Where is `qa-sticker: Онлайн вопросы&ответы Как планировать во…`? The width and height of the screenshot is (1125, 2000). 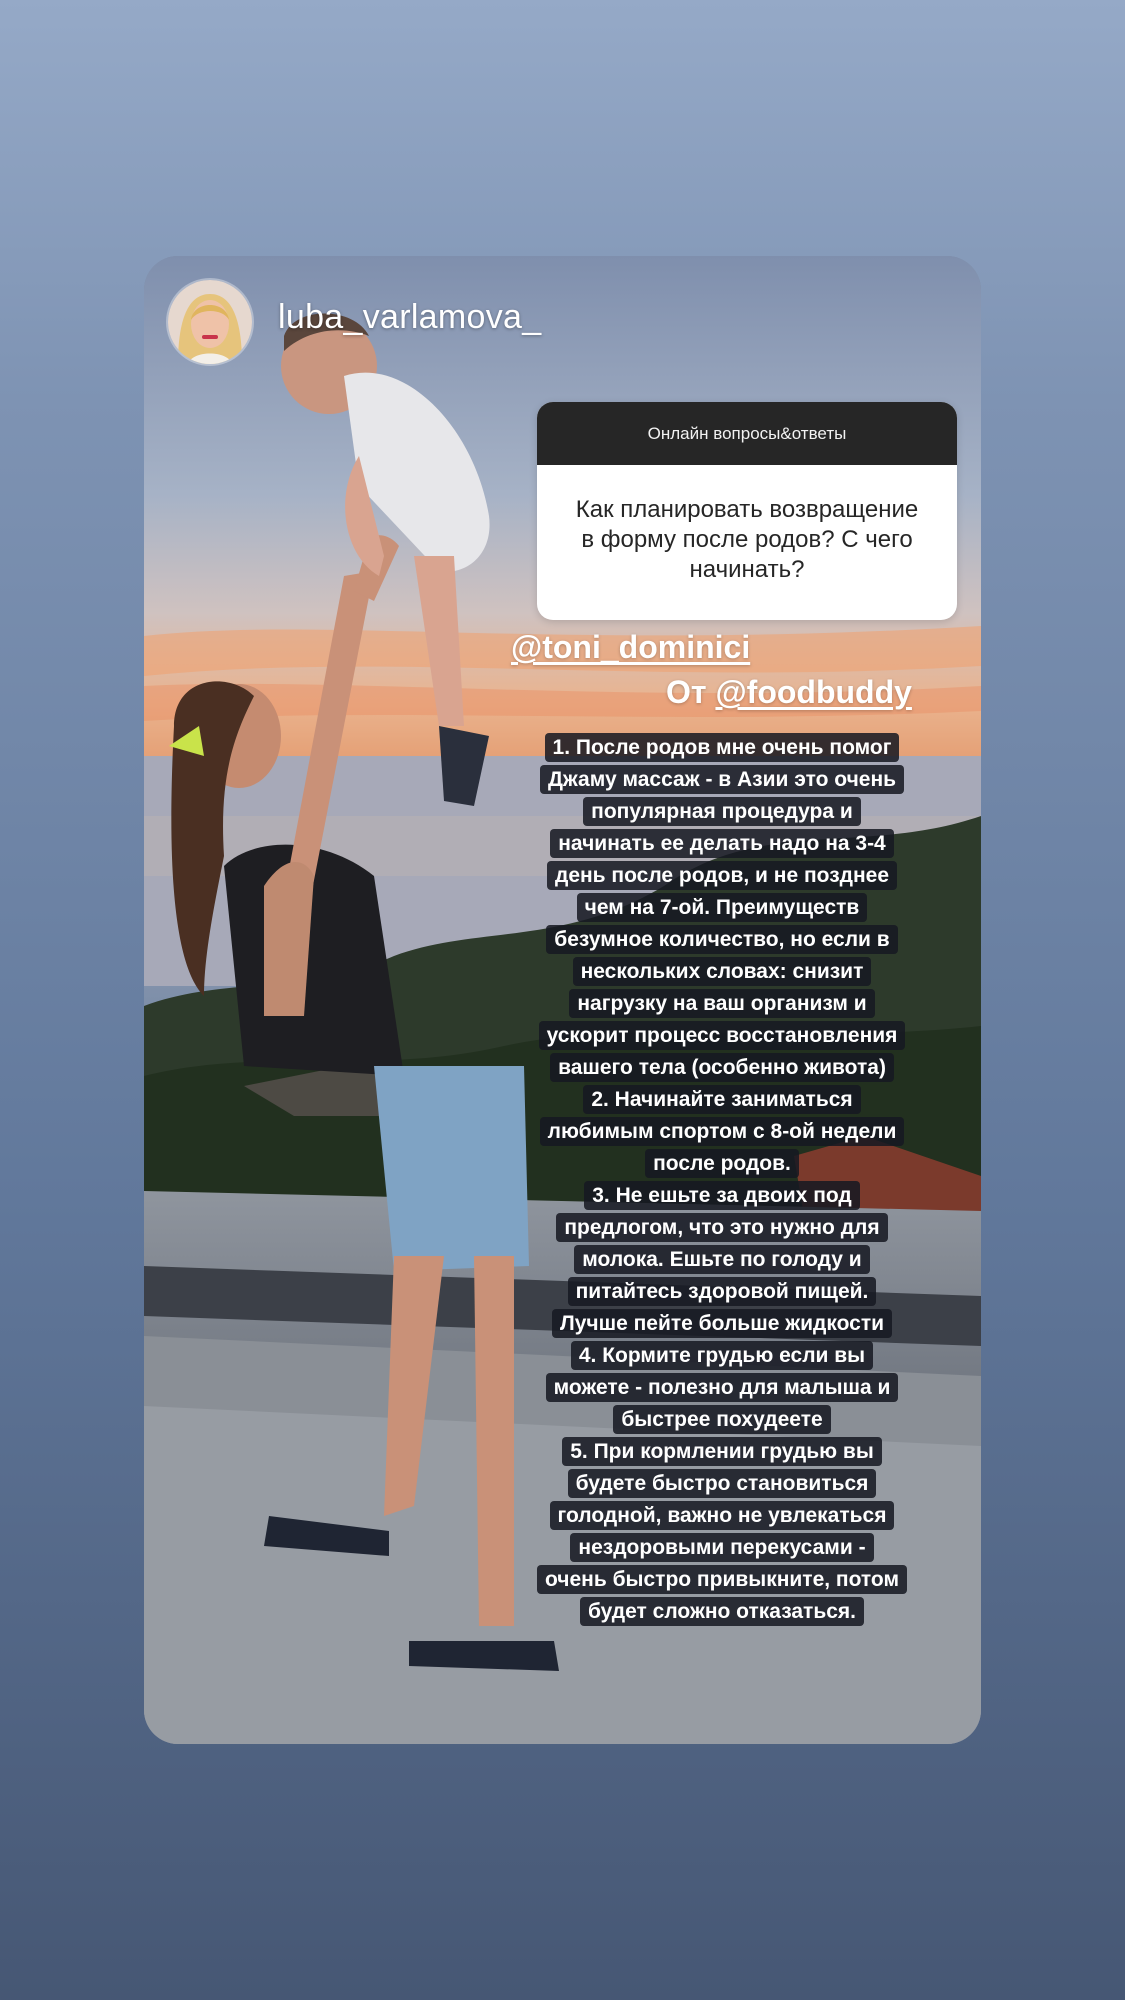 qa-sticker: Онлайн вопросы&ответы Как планировать во… is located at coordinates (747, 511).